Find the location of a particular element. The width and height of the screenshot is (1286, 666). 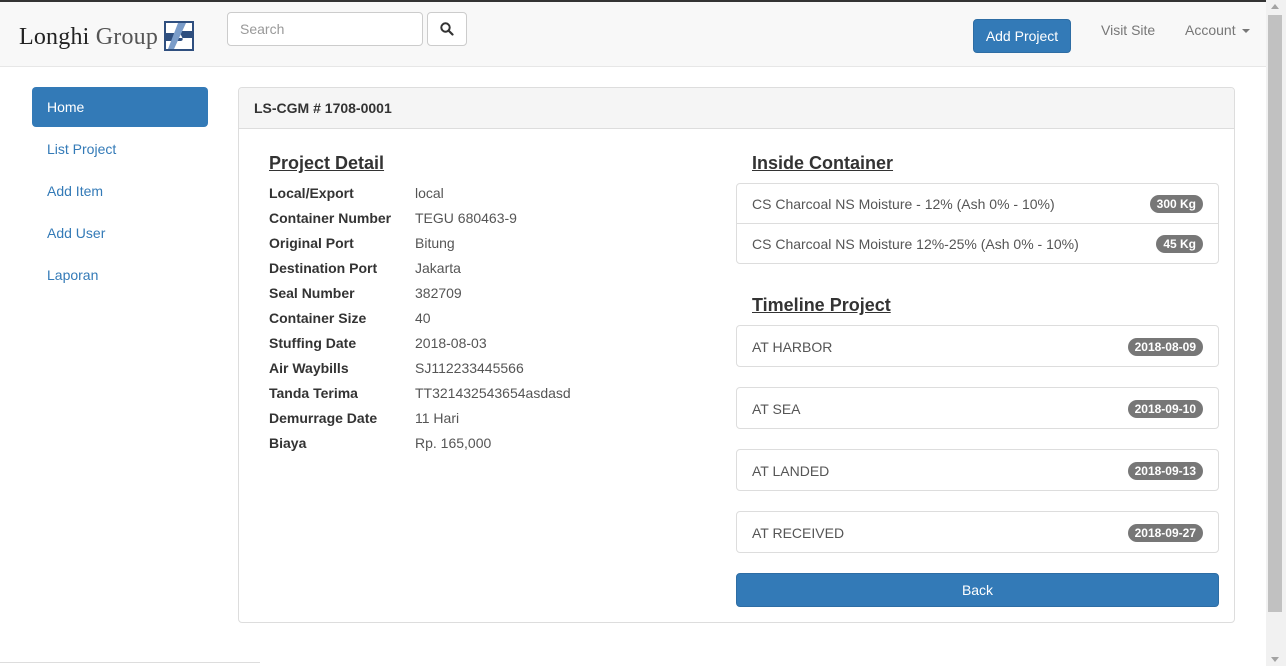

timeline-card: AT RECEIVED 2018-09-27 is located at coordinates (977, 532).